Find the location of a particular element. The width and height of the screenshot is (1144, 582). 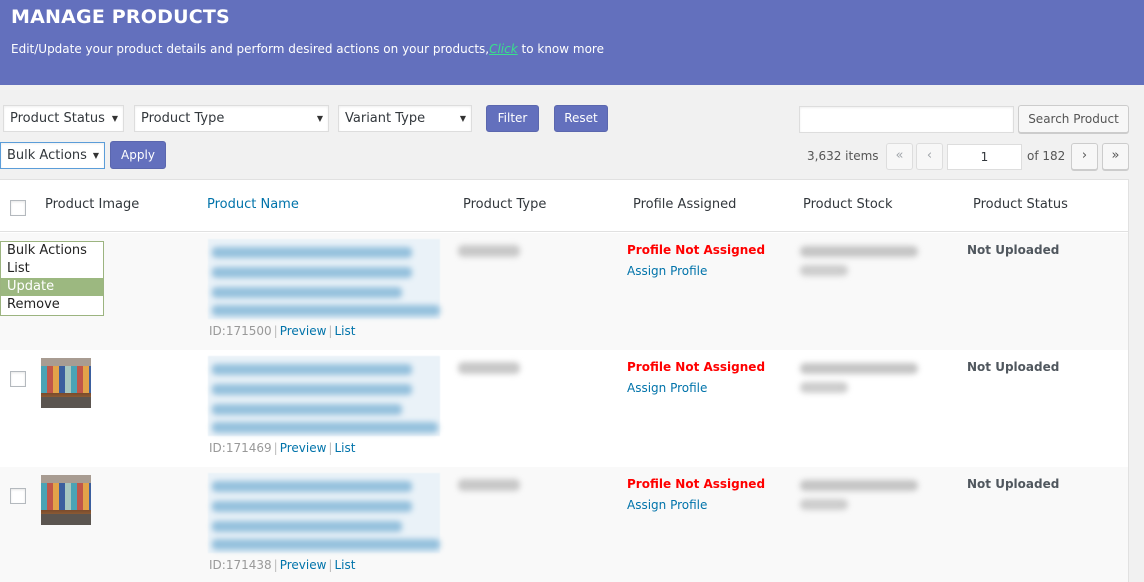

col-product-type: Product Type is located at coordinates (505, 204).